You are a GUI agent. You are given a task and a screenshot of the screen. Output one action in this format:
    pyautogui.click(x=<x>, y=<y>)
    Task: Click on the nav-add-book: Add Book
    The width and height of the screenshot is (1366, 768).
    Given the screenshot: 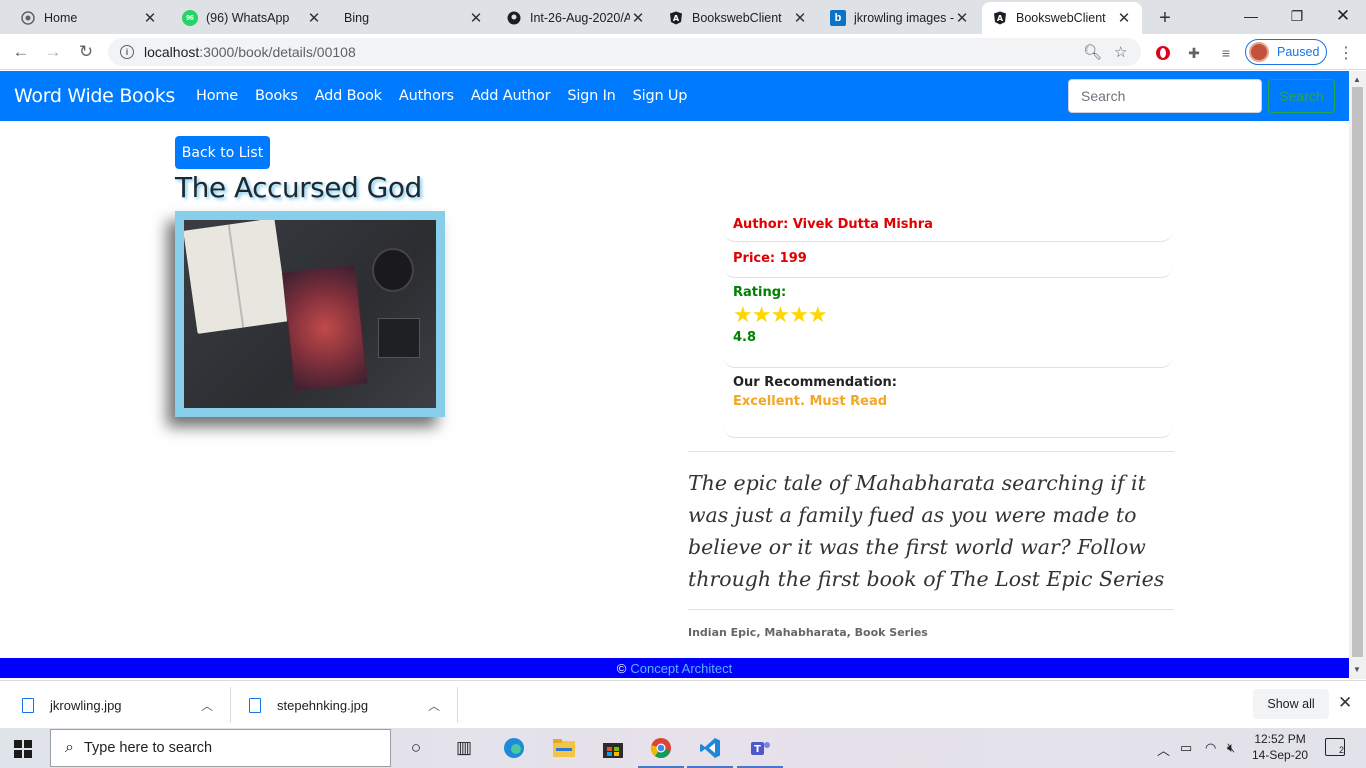 What is the action you would take?
    pyautogui.click(x=348, y=96)
    